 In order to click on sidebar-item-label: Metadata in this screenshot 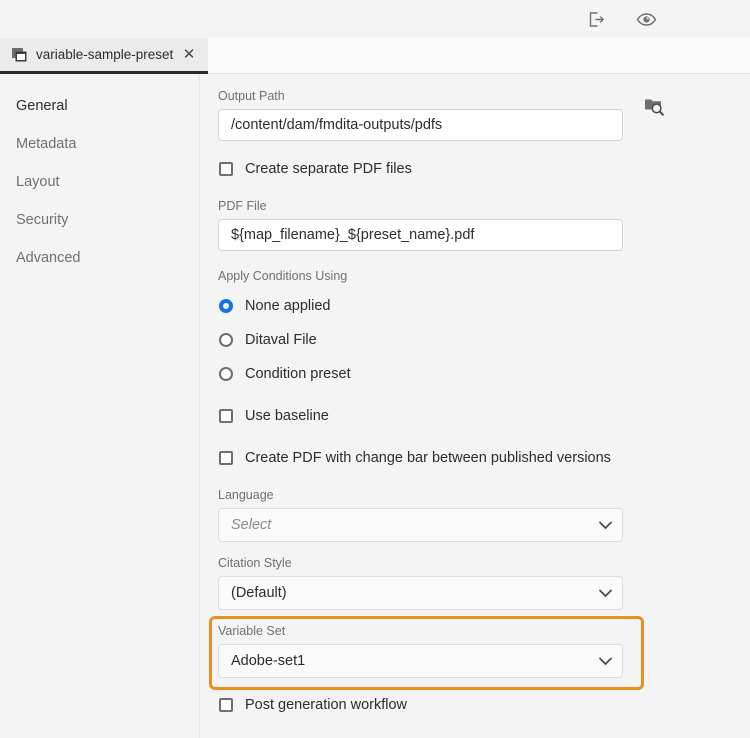, I will do `click(46, 144)`.